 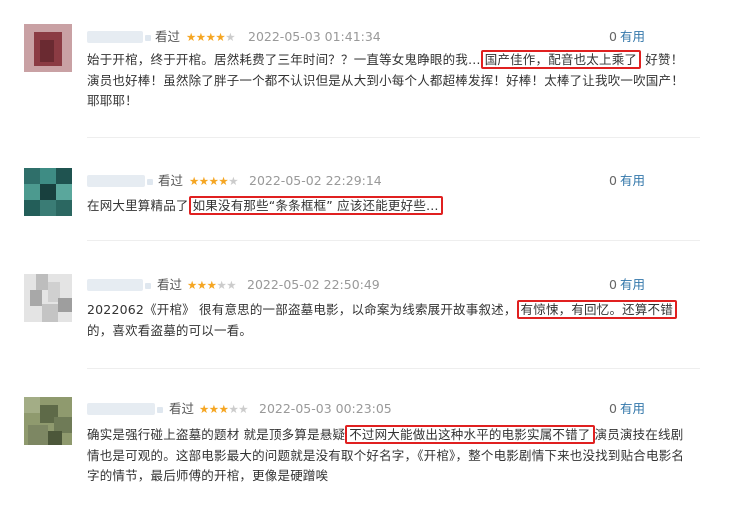 What do you see at coordinates (393, 37) in the screenshot?
I see `review-meta: 看过 ★★★★★ 2022-05-03 01:41:34 0 有用` at bounding box center [393, 37].